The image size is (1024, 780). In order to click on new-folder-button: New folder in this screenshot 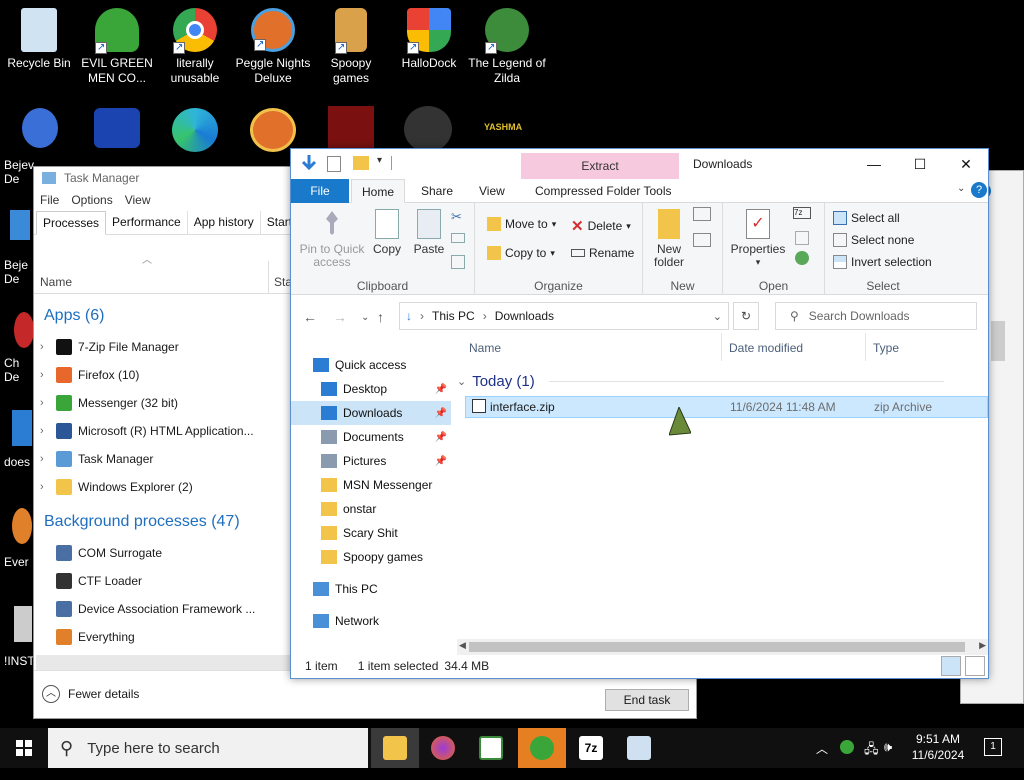, I will do `click(669, 239)`.